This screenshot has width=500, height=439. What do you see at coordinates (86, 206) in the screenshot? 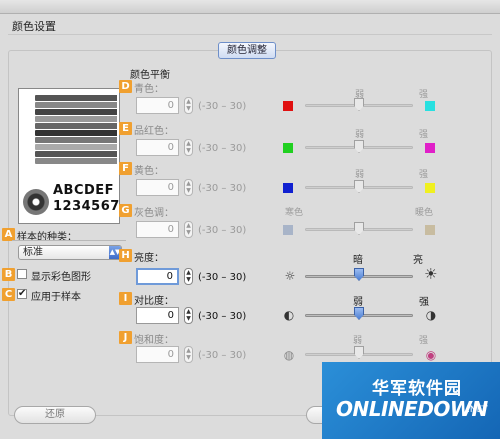
I see `sample-text-digits: 1234567` at bounding box center [86, 206].